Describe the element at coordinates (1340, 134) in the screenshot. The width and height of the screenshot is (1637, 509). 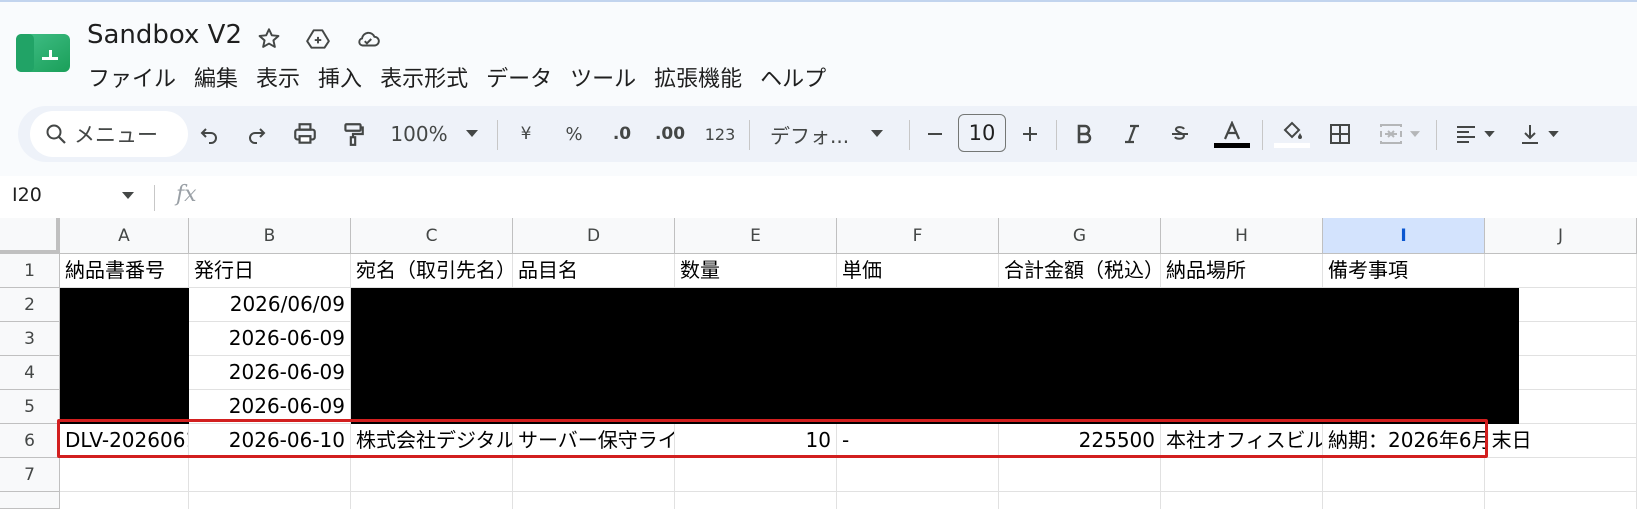
I see `borders-button` at that location.